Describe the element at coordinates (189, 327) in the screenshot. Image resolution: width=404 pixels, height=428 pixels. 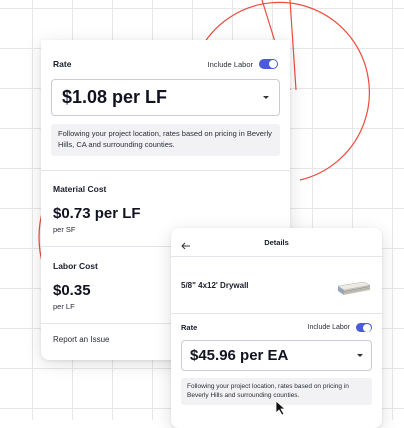
I see `details-rate-label: Rate` at that location.